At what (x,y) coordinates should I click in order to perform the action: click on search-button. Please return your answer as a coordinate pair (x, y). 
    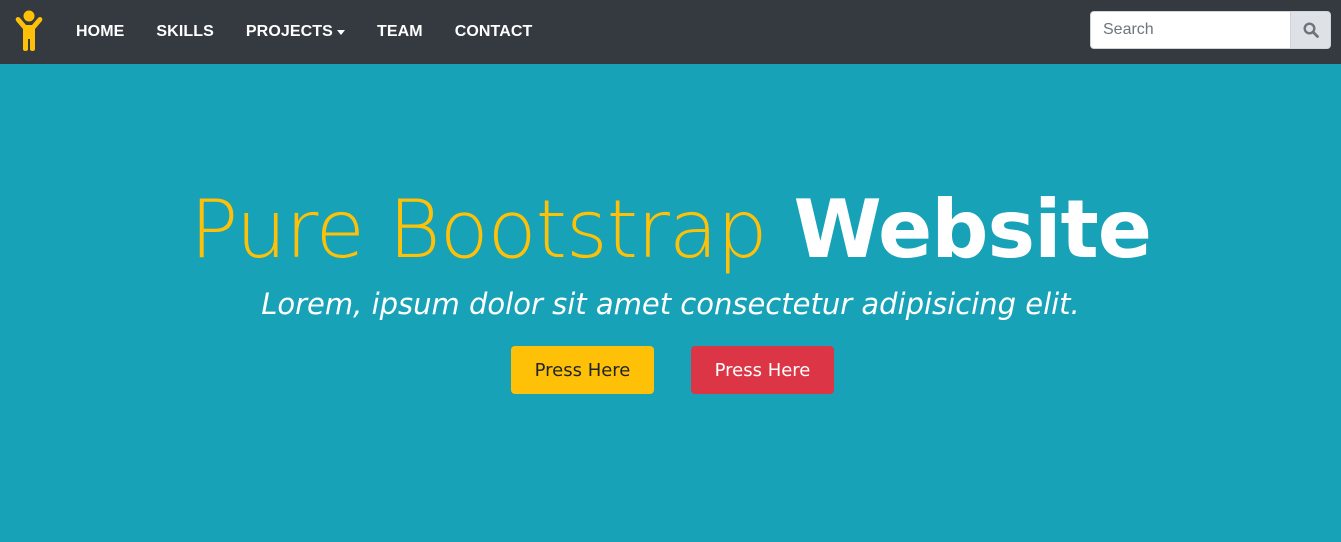
    Looking at the image, I should click on (1310, 30).